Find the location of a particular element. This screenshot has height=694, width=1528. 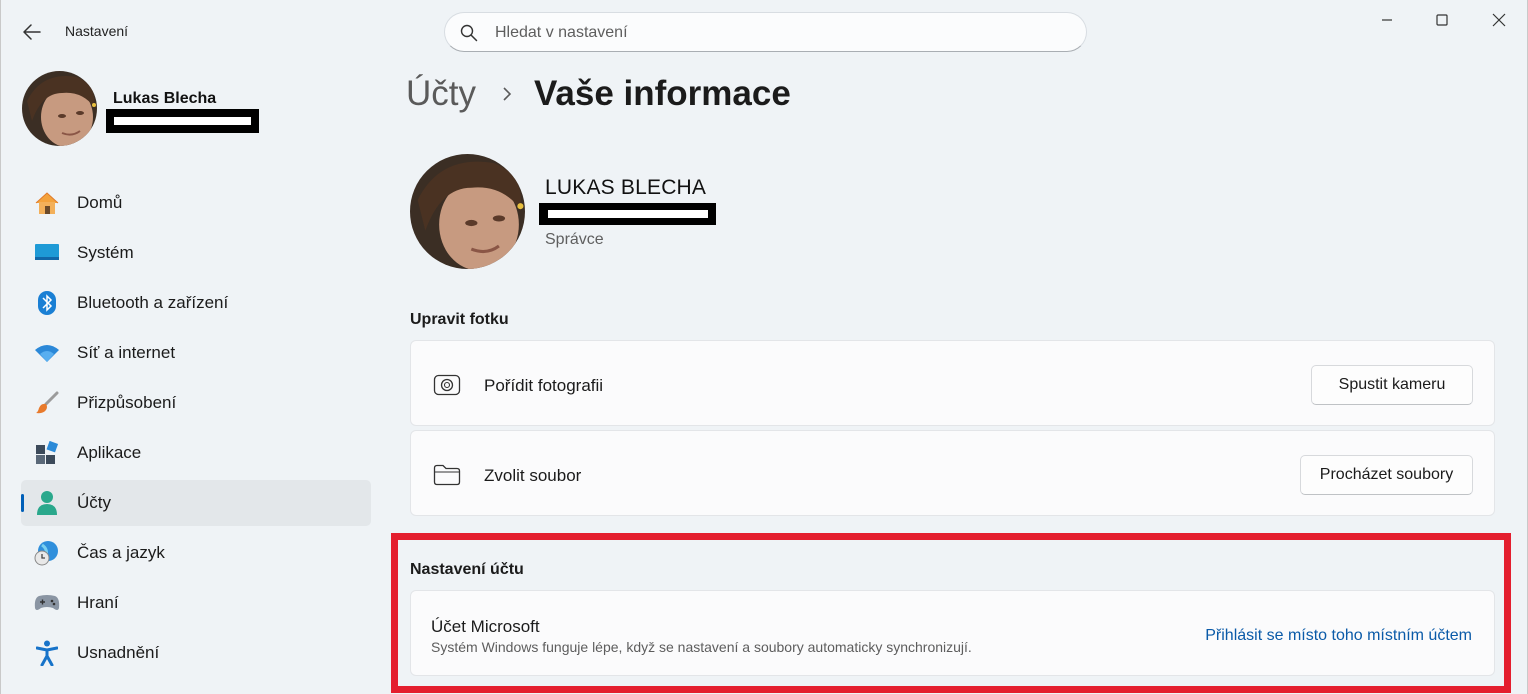

take-photo-label: Pořídit fotografii is located at coordinates (544, 385).